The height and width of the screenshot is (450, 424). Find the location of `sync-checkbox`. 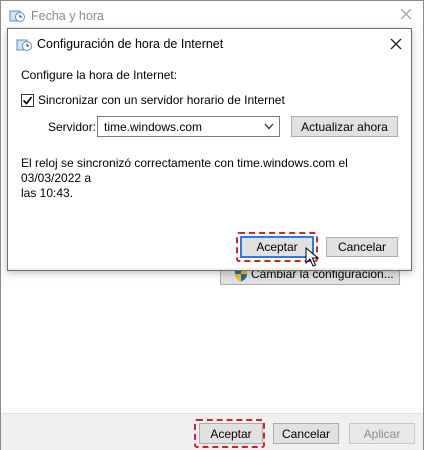

sync-checkbox is located at coordinates (27, 100).